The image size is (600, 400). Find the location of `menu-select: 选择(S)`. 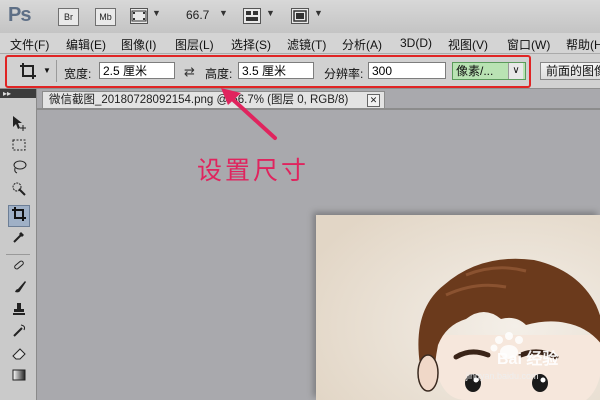

menu-select: 选择(S) is located at coordinates (251, 44).